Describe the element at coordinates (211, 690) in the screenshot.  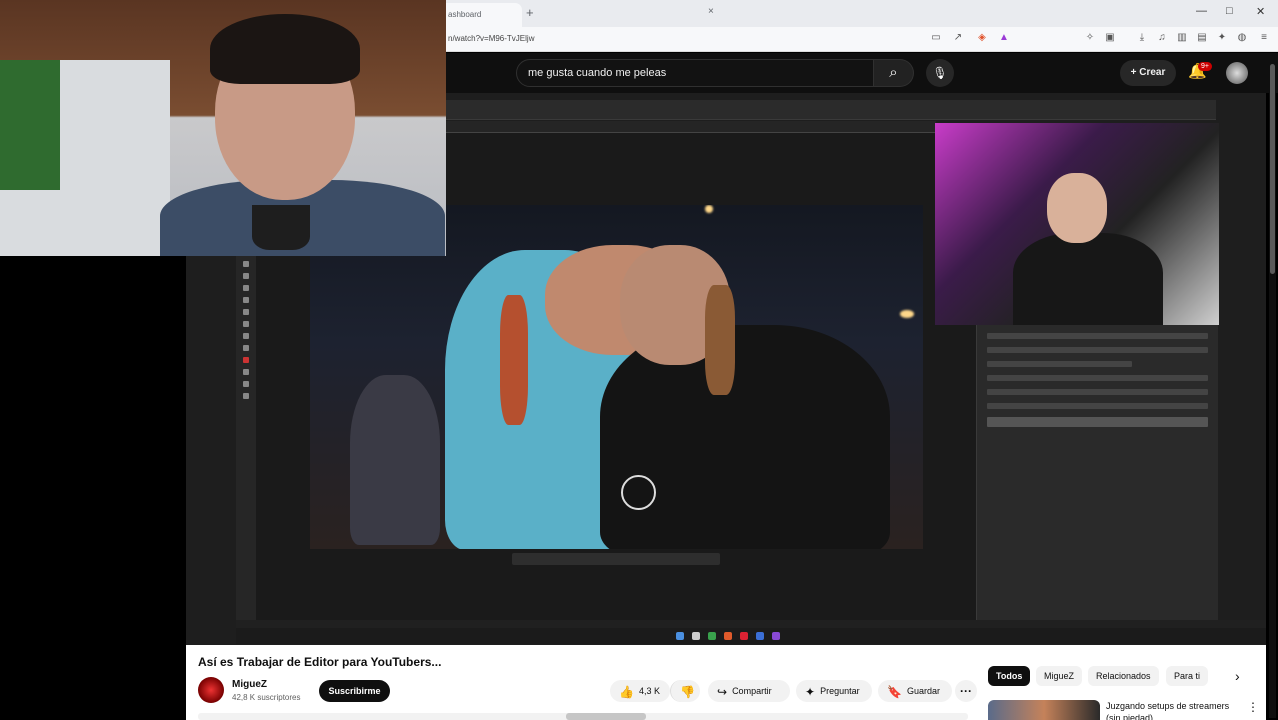
I see `channel-avatar` at that location.